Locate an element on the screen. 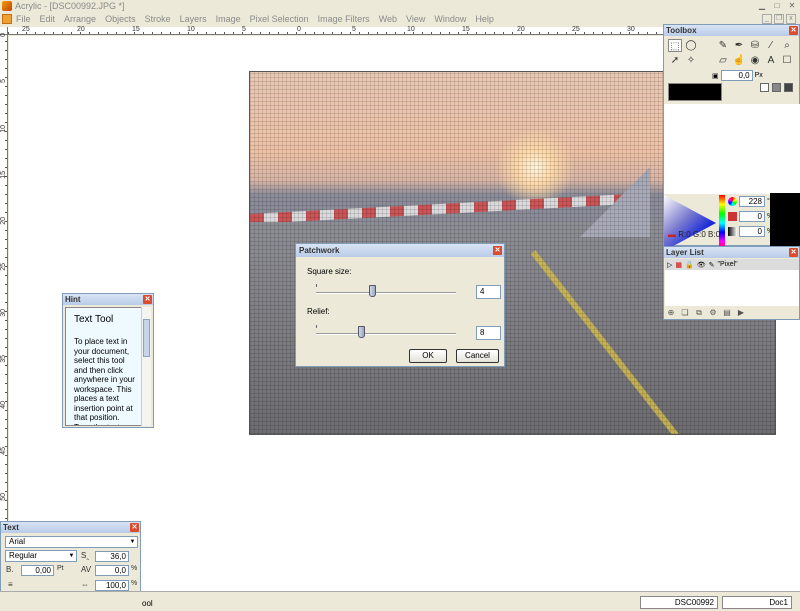 The height and width of the screenshot is (611, 800). eraser-icon: ▱ is located at coordinates (723, 60).